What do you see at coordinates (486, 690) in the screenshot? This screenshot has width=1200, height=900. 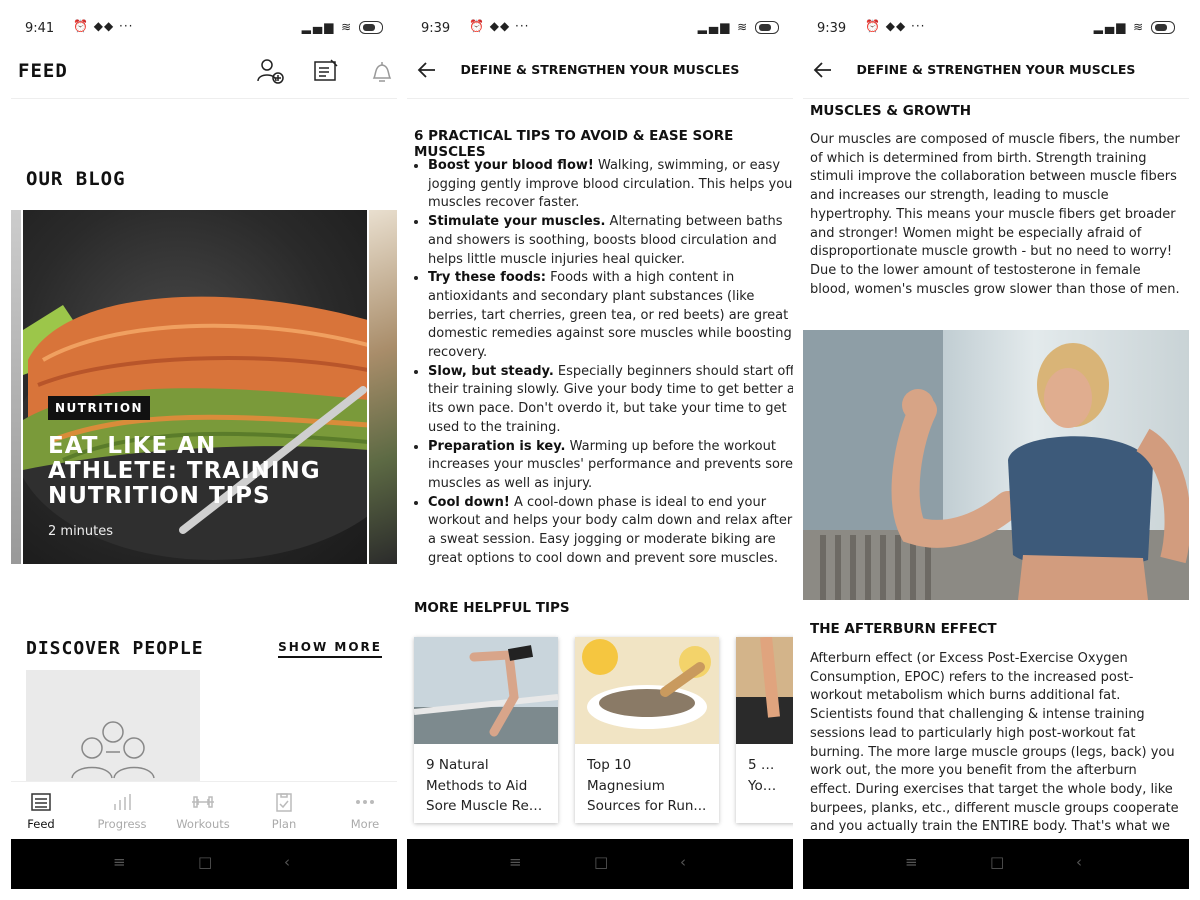 I see `leg-stretch-image` at bounding box center [486, 690].